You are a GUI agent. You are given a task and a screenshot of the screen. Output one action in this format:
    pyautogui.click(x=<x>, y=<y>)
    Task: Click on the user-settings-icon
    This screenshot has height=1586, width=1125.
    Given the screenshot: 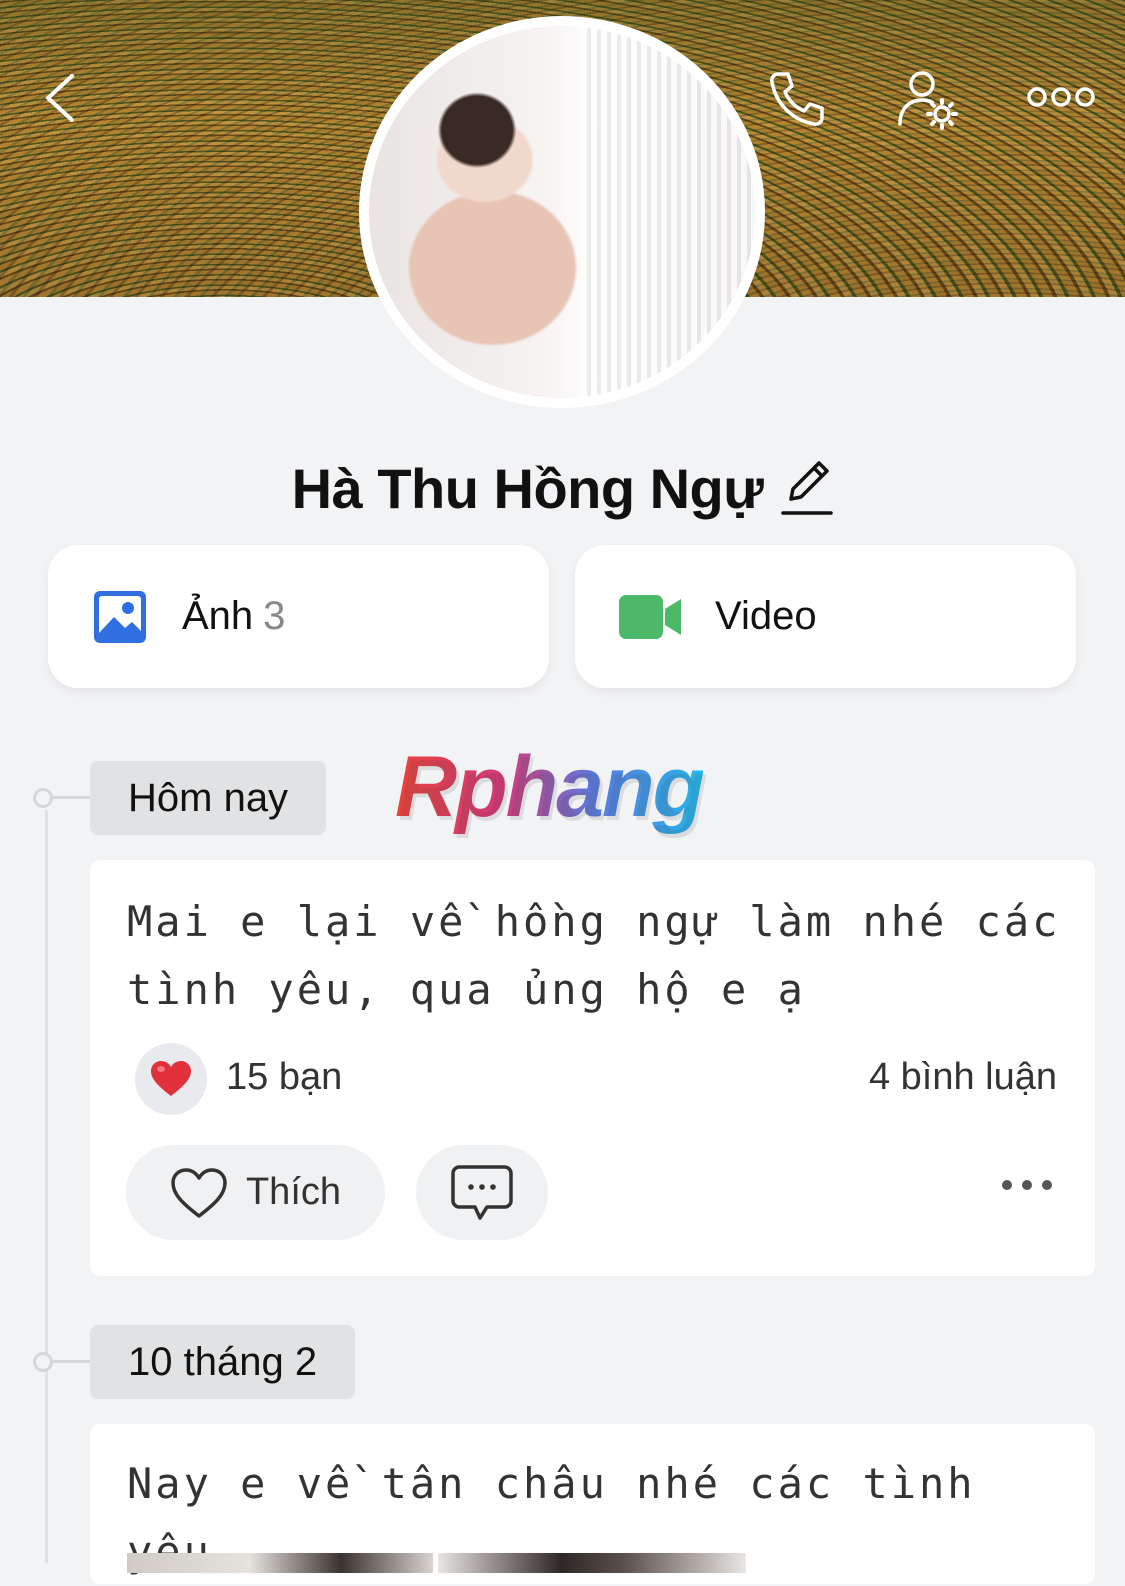 What is the action you would take?
    pyautogui.click(x=928, y=100)
    